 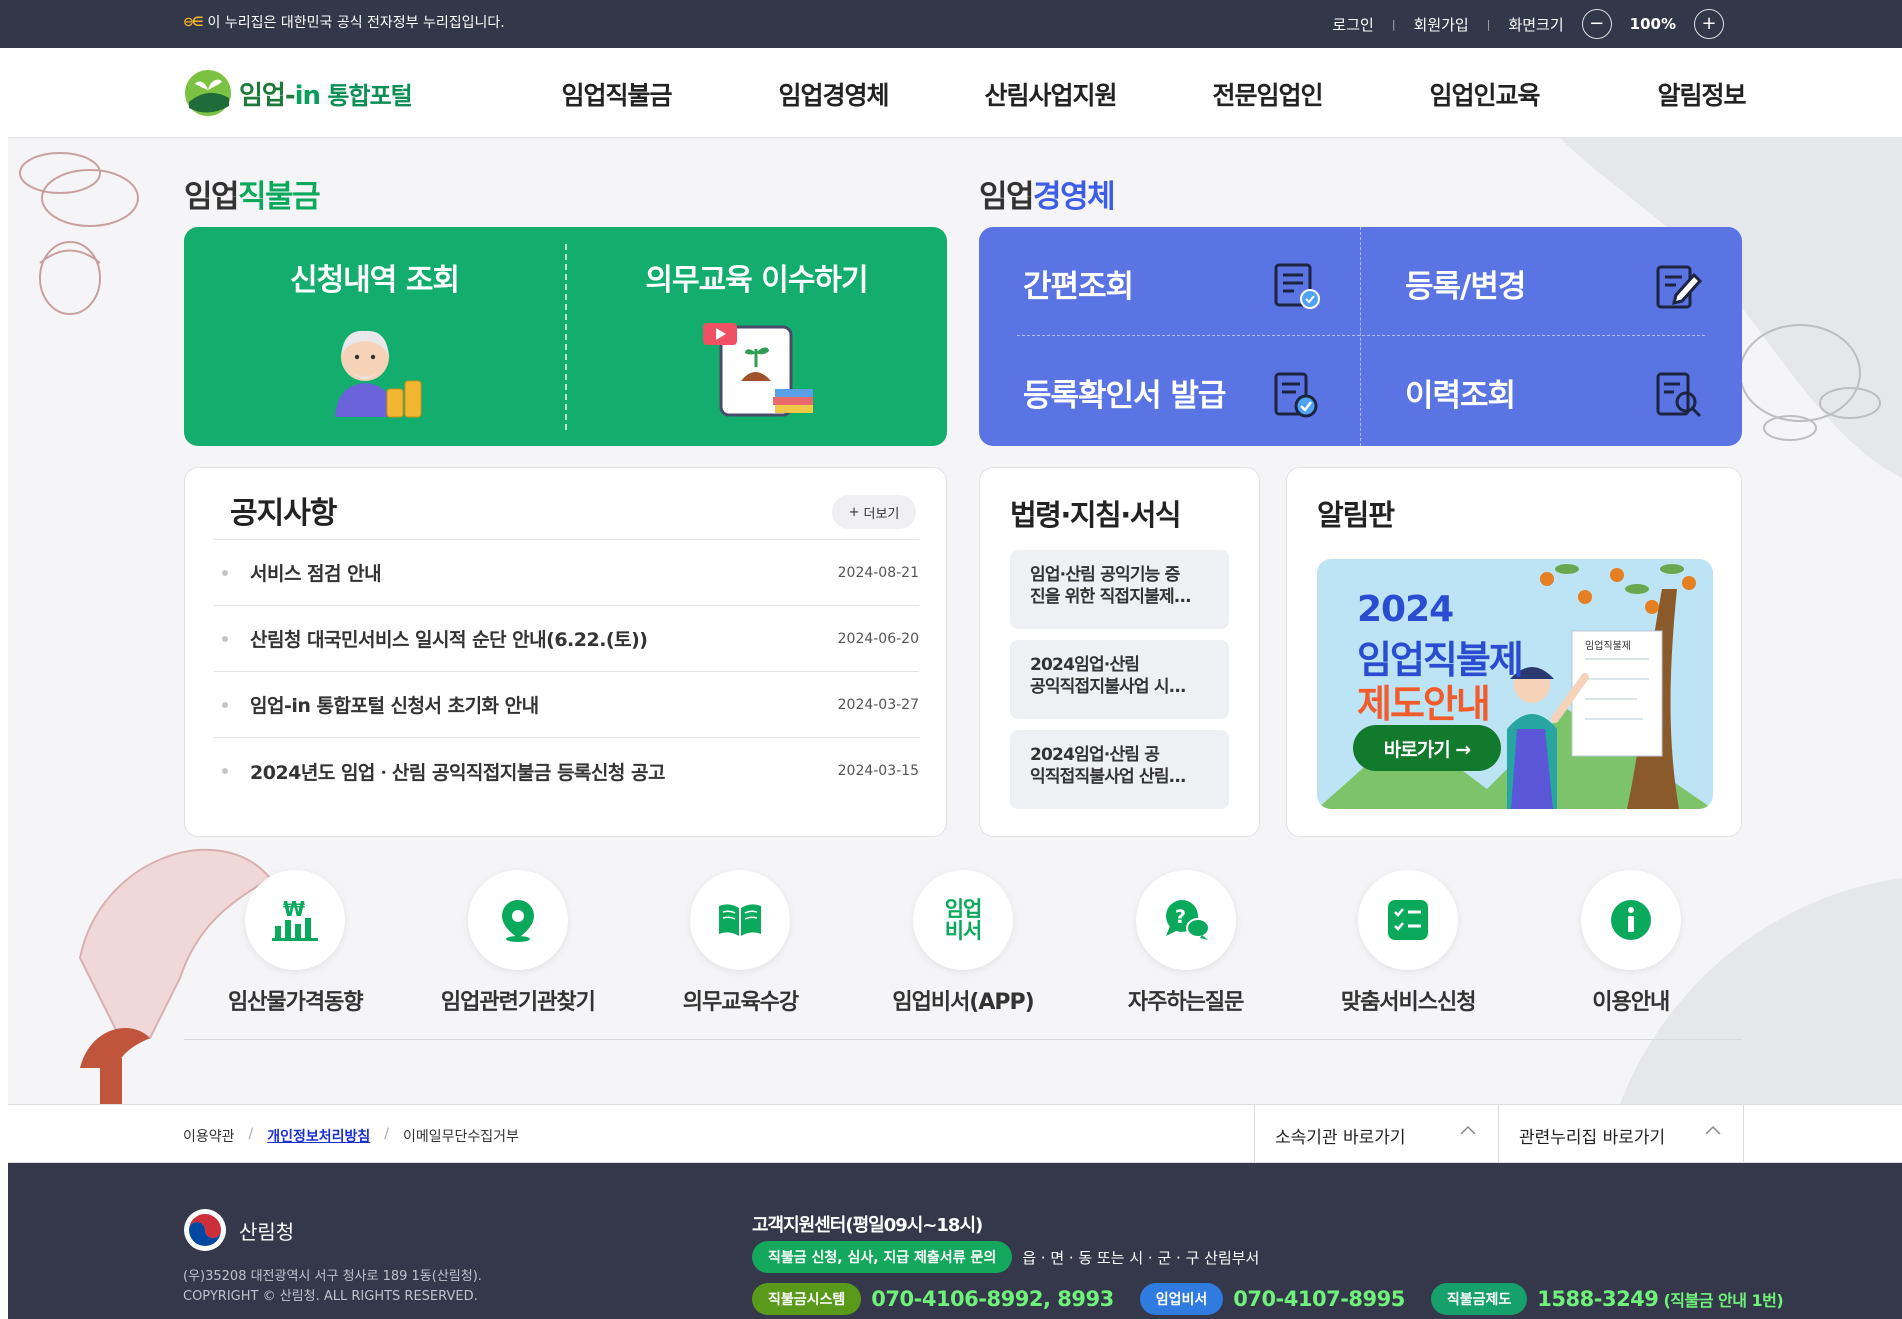 I want to click on app-icon-line: 비서, so click(x=963, y=931).